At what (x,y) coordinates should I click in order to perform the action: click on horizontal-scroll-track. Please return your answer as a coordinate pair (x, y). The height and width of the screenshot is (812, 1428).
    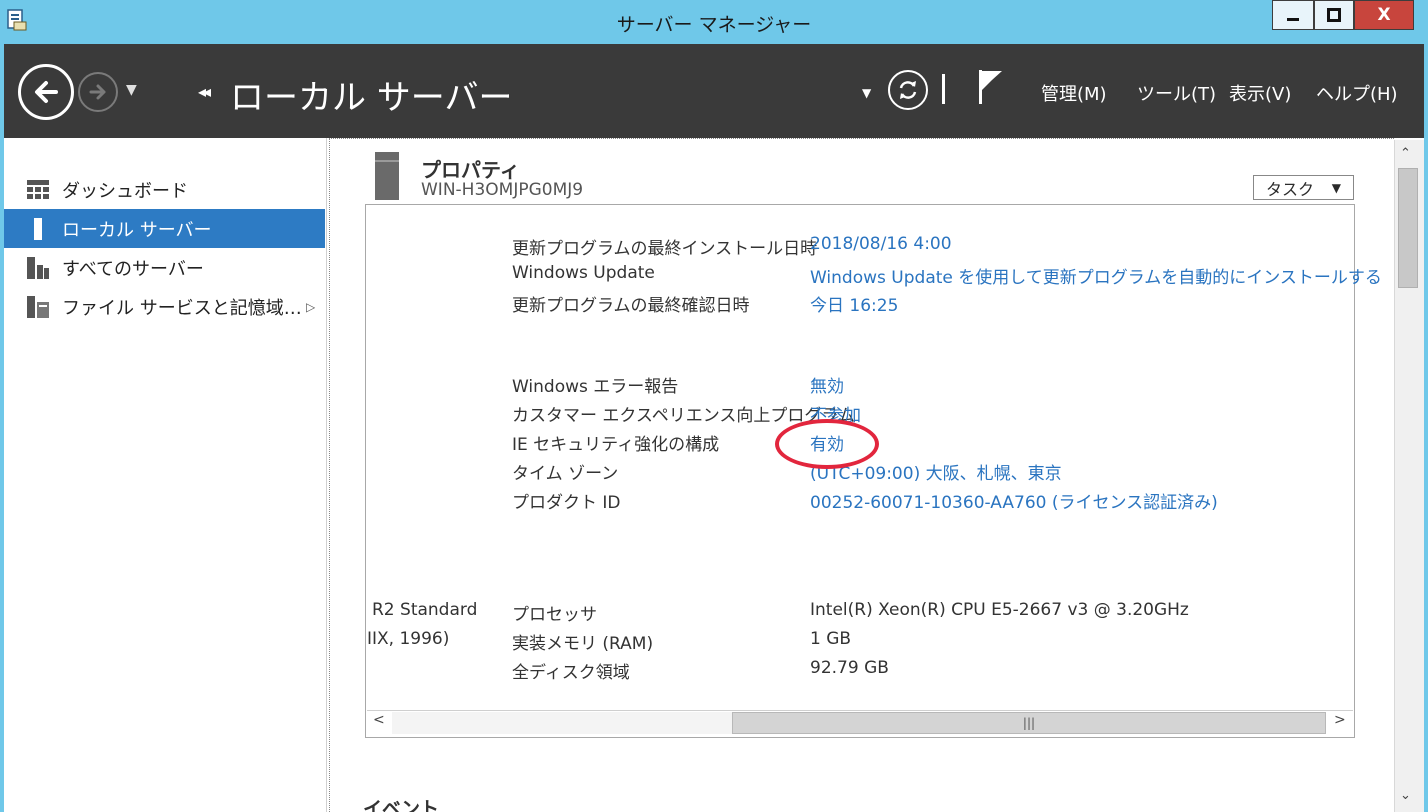
    Looking at the image, I should click on (562, 723).